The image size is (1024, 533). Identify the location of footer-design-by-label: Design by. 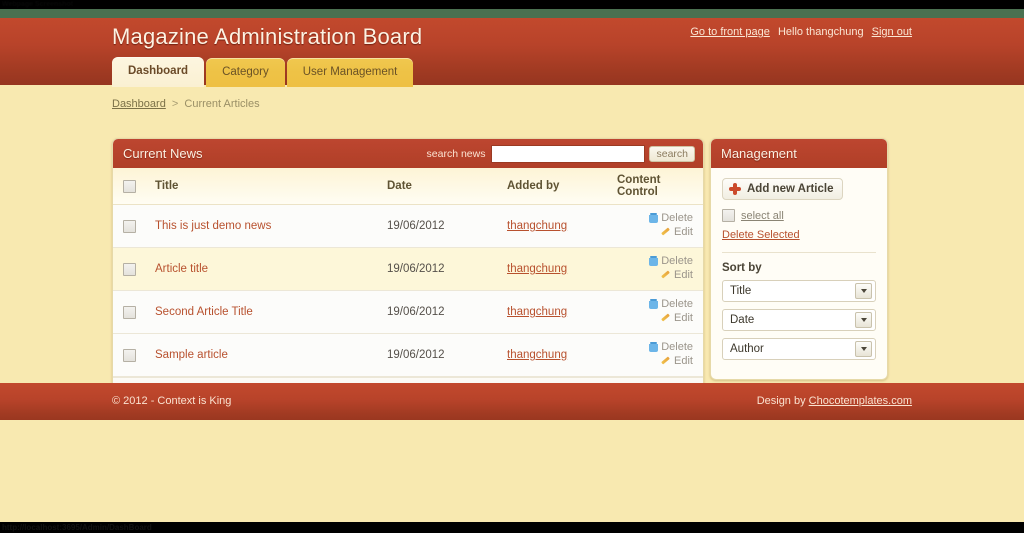
(781, 401).